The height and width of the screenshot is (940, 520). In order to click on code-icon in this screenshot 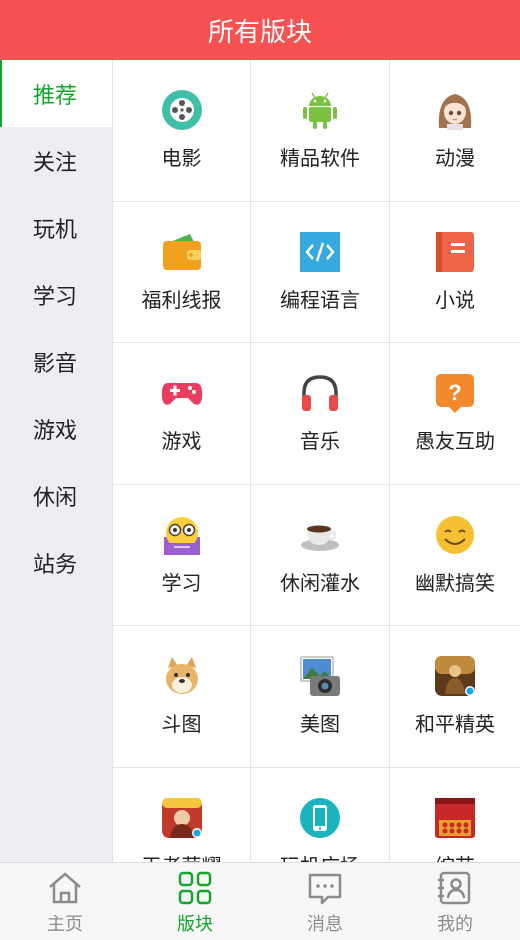, I will do `click(320, 252)`.